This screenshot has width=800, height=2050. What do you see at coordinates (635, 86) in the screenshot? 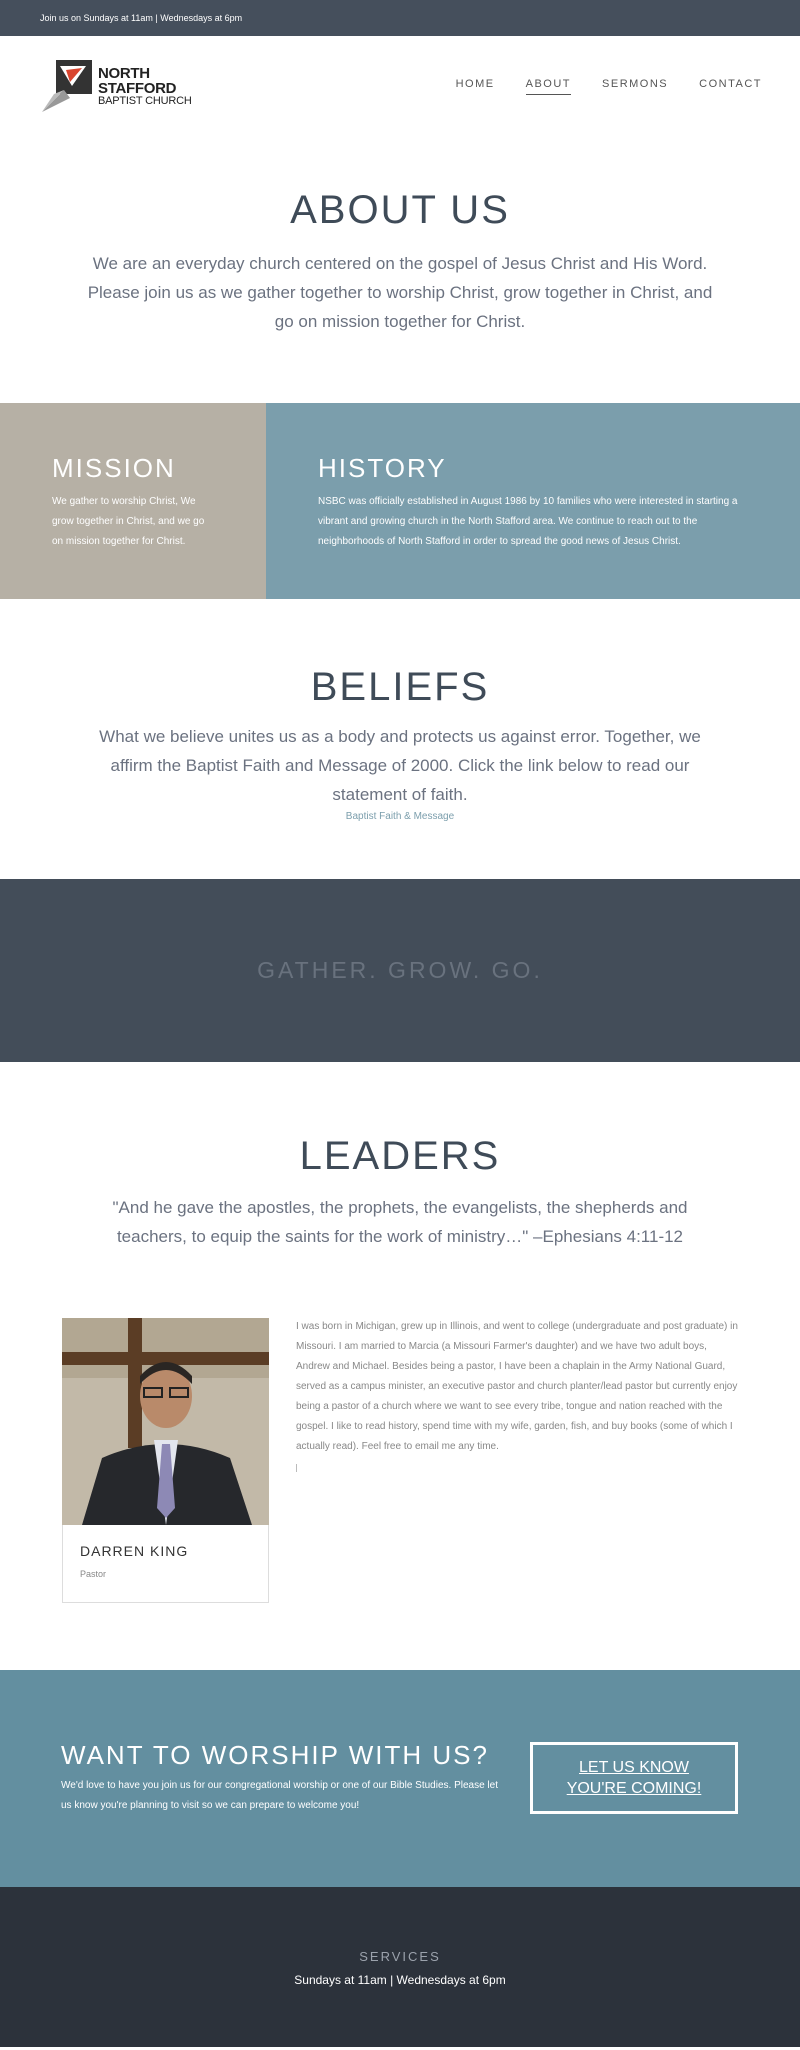
I see `nav-sermons: SERMONS` at bounding box center [635, 86].